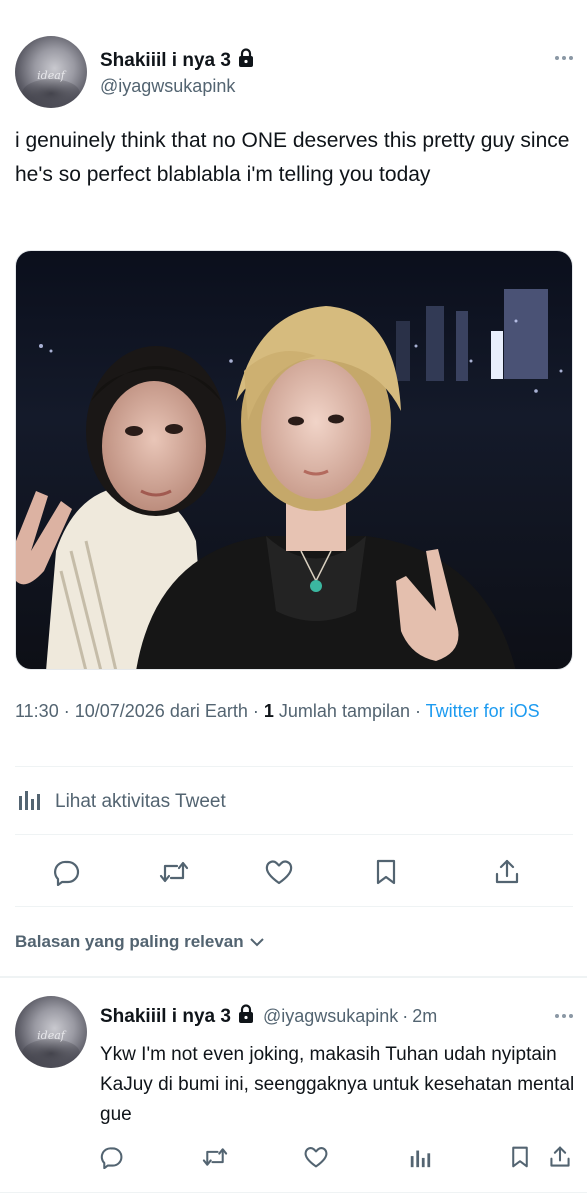 The width and height of the screenshot is (587, 1200). Describe the element at coordinates (293, 1192) in the screenshot. I see `bottom-divider` at that location.